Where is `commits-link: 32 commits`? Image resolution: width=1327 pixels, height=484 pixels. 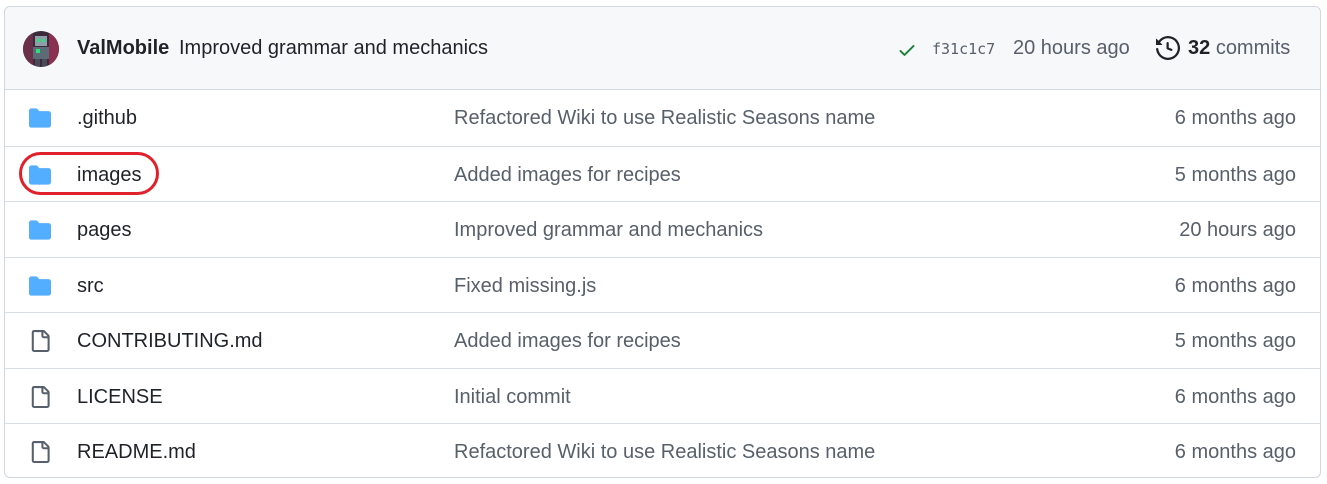
commits-link: 32 commits is located at coordinates (1239, 48).